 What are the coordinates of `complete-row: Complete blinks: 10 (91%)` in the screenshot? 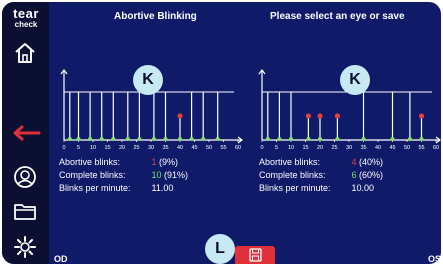 It's located at (123, 175).